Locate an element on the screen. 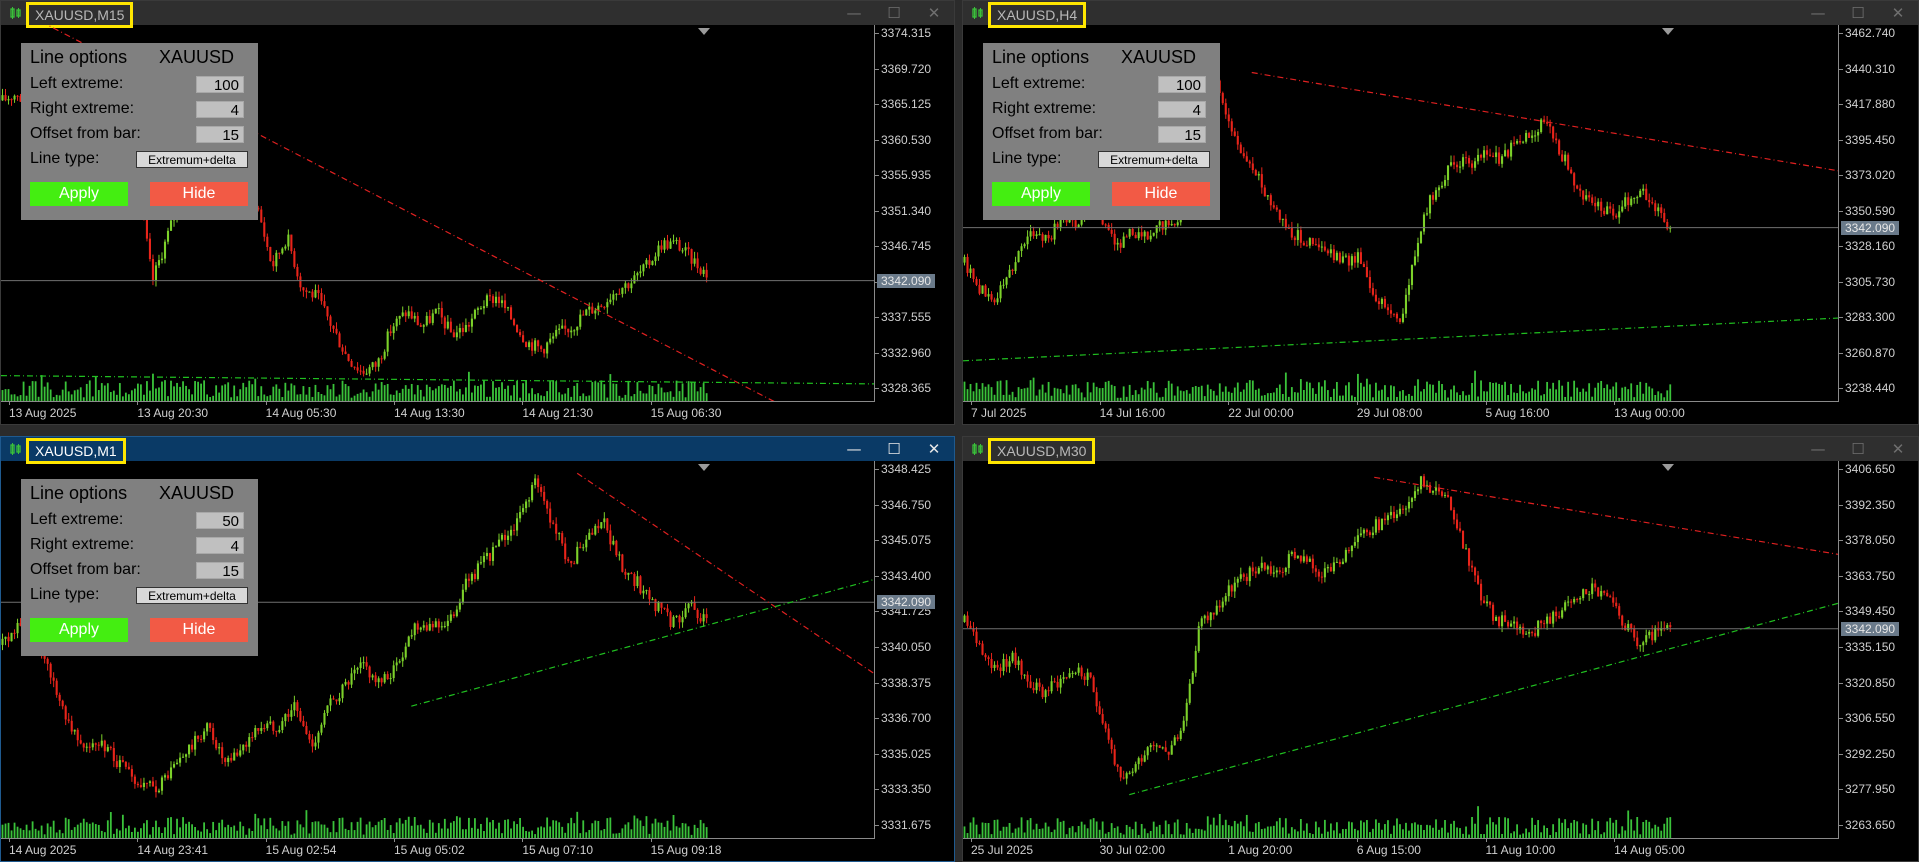 The image size is (1919, 862). window-titlebar: XAUUSD,H4— ☐ ✕ is located at coordinates (1440, 14).